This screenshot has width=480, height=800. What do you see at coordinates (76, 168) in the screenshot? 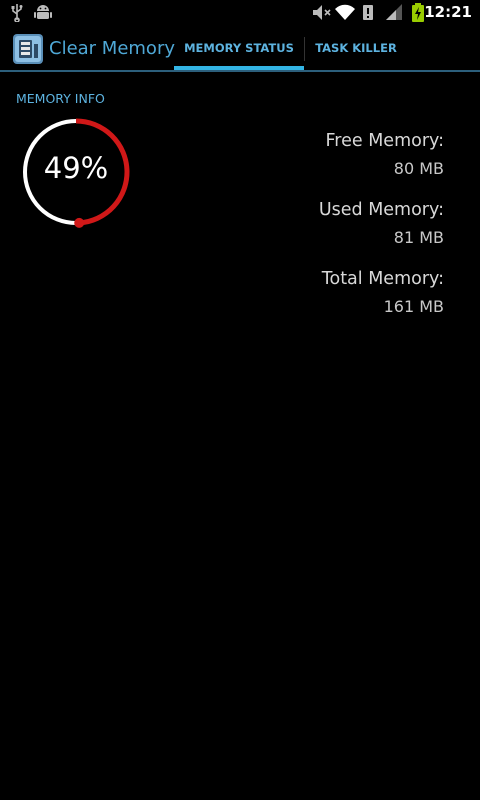
I see `memory-percent-label: 49%` at bounding box center [76, 168].